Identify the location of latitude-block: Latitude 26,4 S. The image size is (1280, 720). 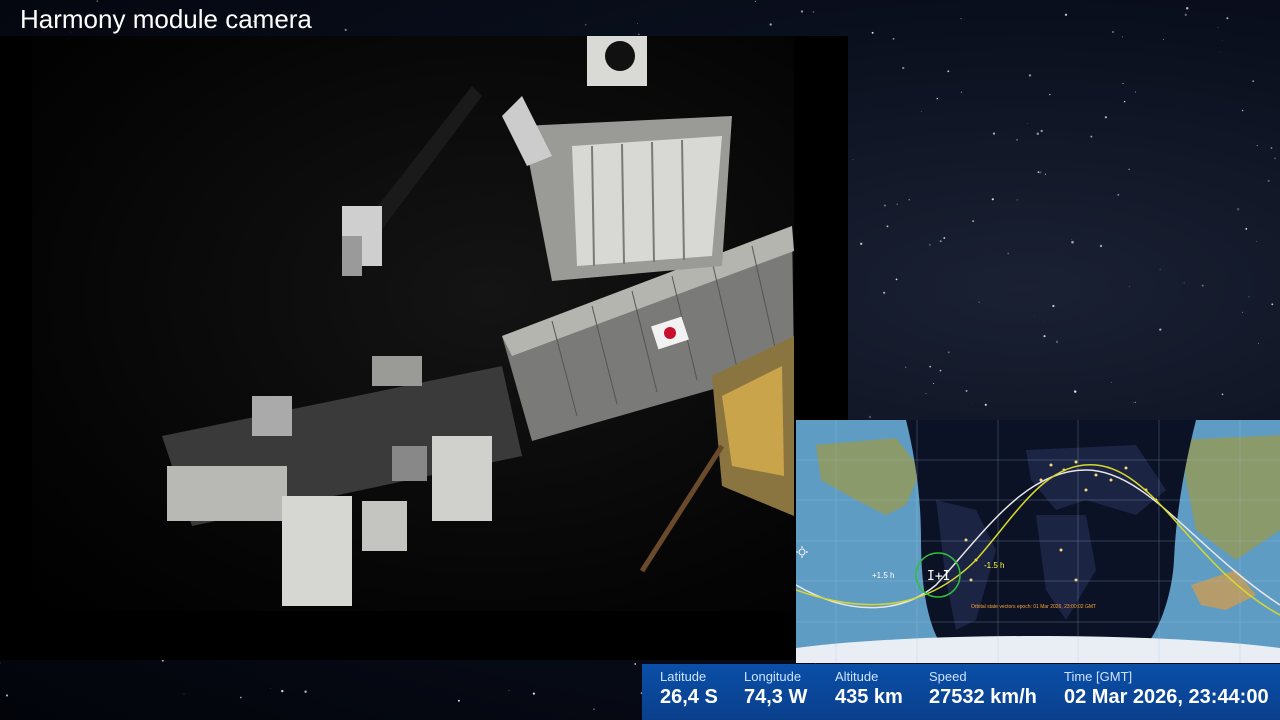
(689, 689).